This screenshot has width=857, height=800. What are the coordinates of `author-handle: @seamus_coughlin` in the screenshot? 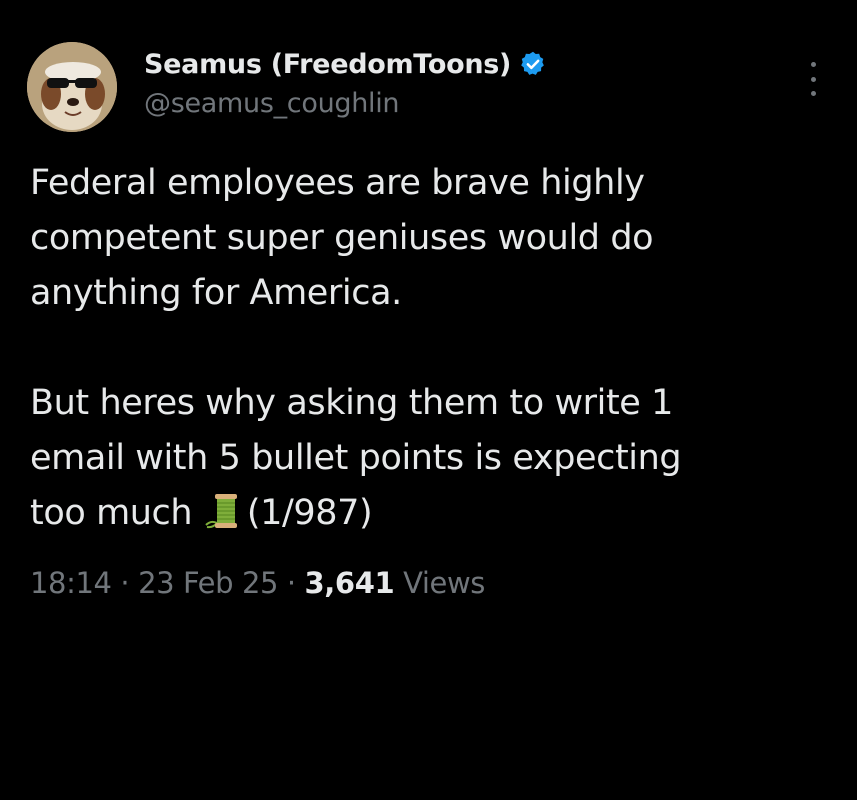 It's located at (272, 103).